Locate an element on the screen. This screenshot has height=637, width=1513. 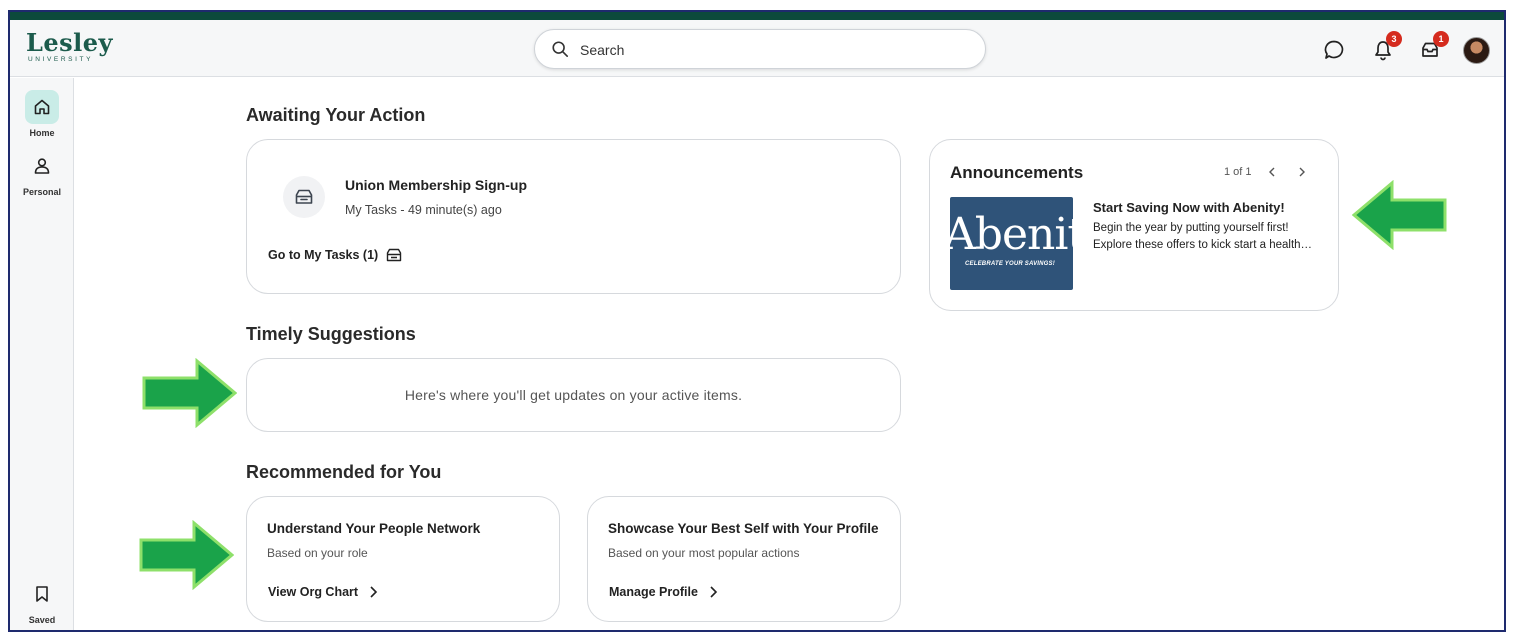
green-arrow-left-icon is located at coordinates (1399, 215).